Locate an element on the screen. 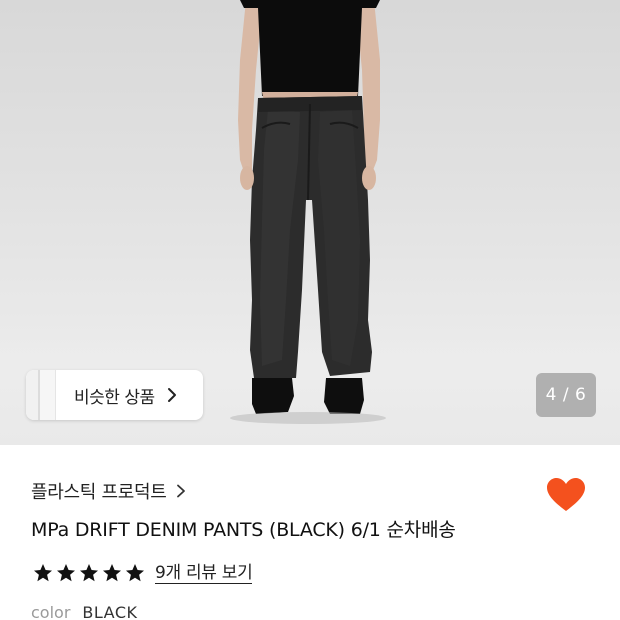 This screenshot has height=620, width=620. heart-icon is located at coordinates (566, 495).